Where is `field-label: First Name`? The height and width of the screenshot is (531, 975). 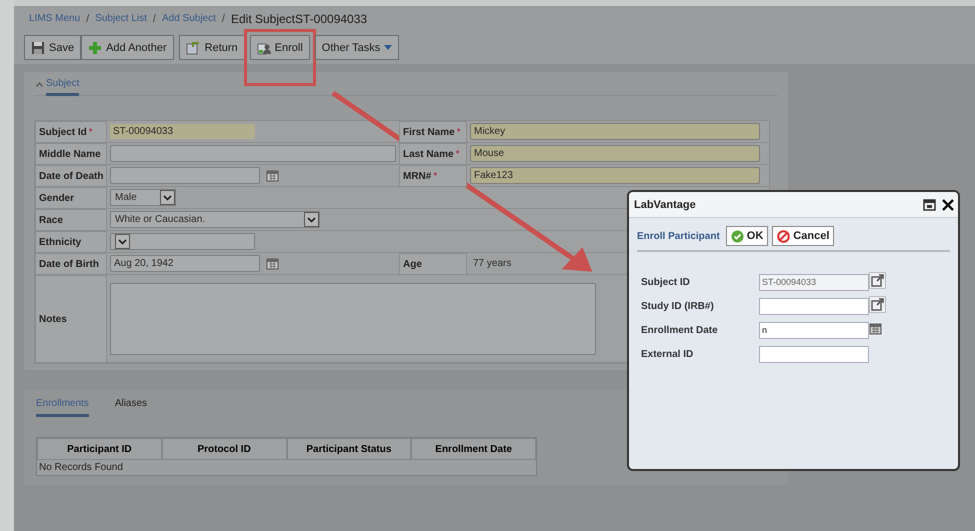
field-label: First Name is located at coordinates (429, 132).